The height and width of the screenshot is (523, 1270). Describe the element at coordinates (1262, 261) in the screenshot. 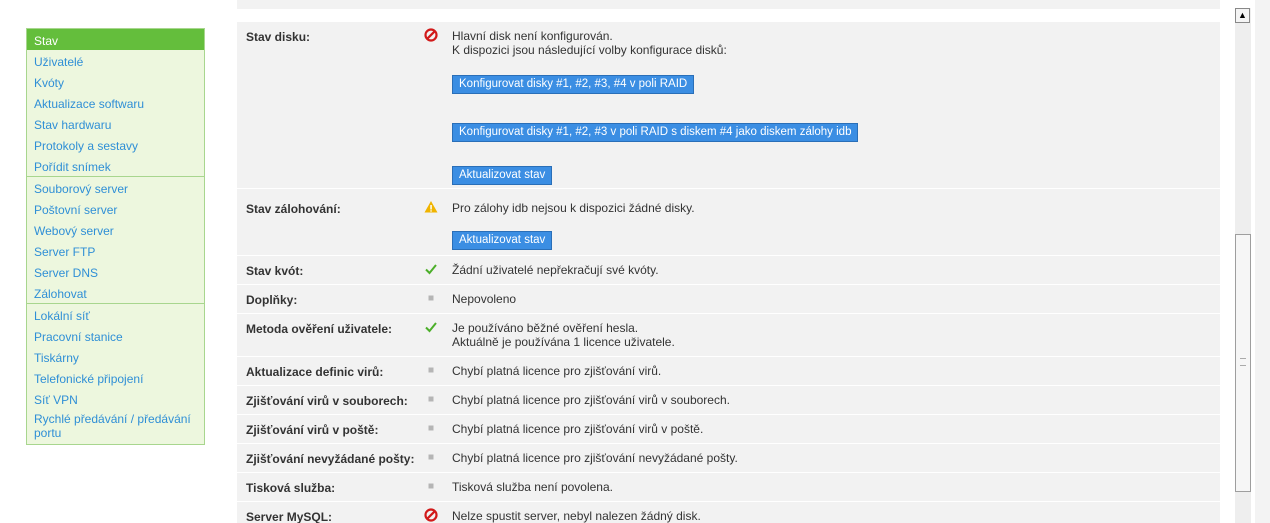

I see `window-right-edge` at that location.